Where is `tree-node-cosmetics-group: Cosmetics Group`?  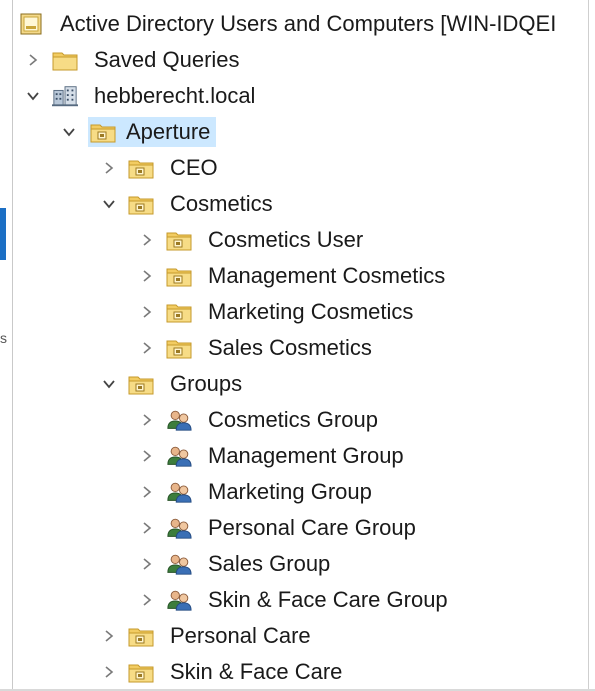
tree-node-cosmetics-group: Cosmetics Group is located at coordinates (300, 420).